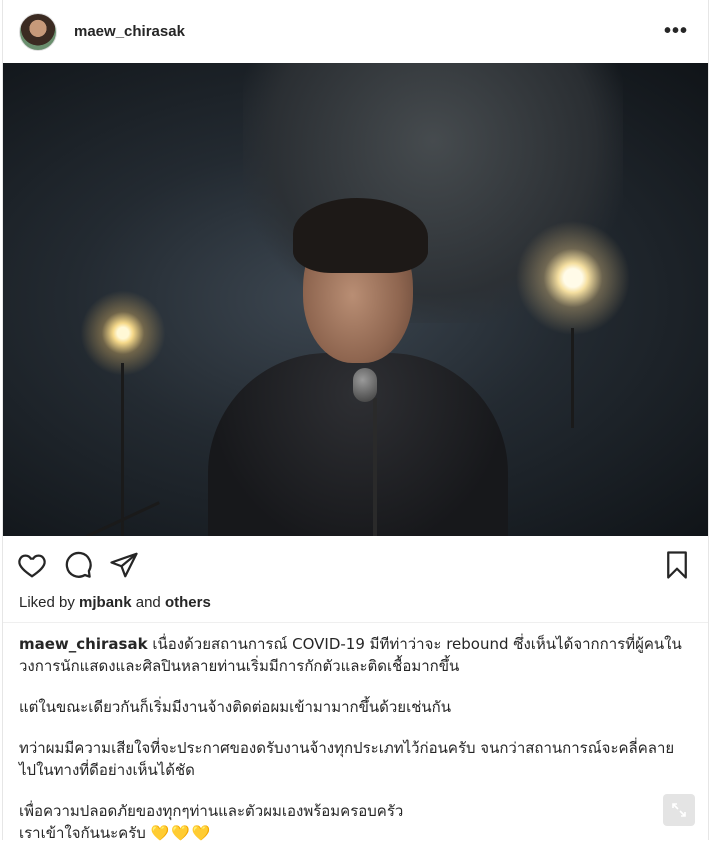  Describe the element at coordinates (78, 565) in the screenshot. I see `comment-icon` at that location.